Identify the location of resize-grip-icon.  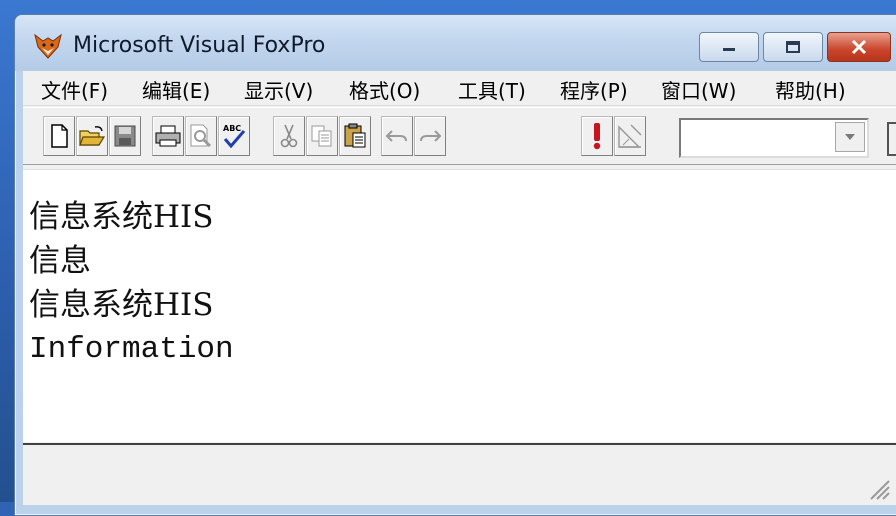
(878, 488).